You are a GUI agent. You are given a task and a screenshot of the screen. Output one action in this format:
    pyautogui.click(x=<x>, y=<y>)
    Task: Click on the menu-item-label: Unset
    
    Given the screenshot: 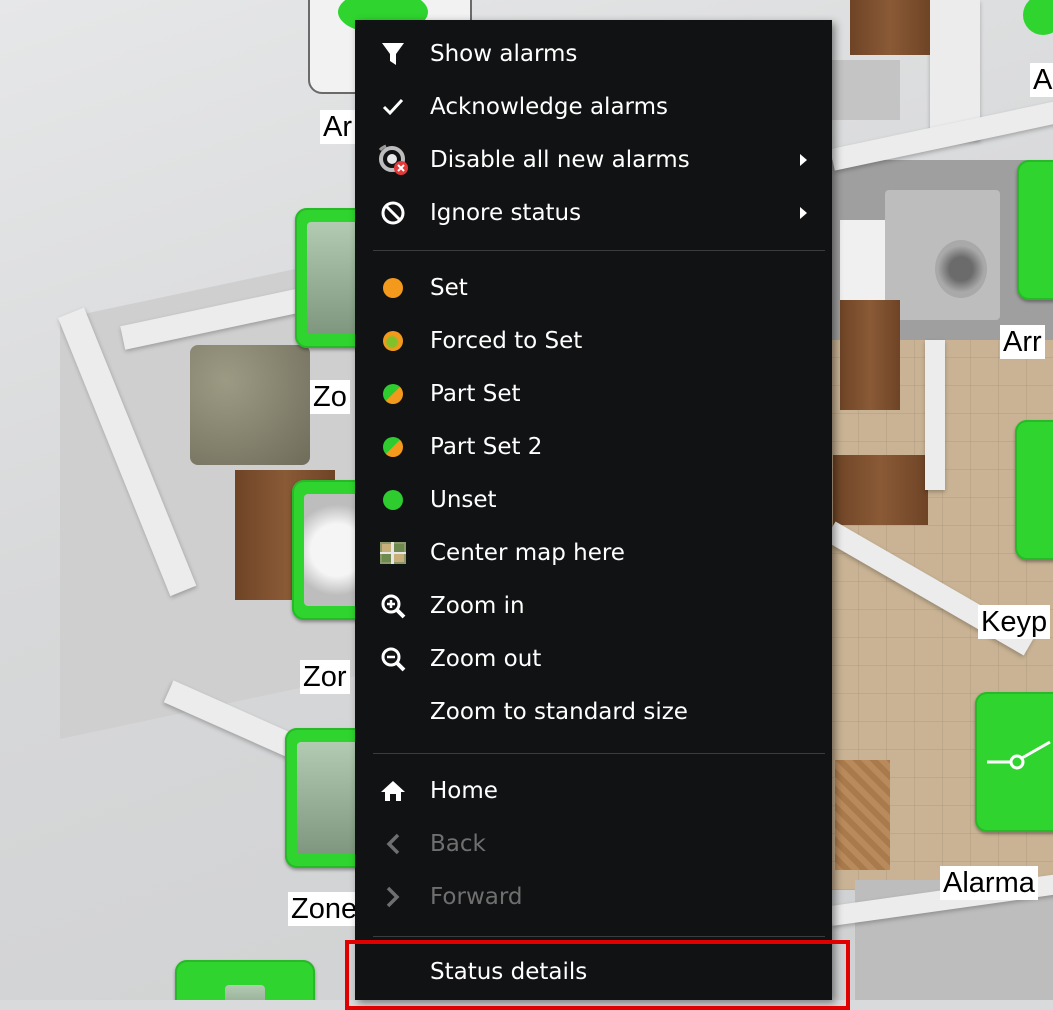 What is the action you would take?
    pyautogui.click(x=463, y=499)
    